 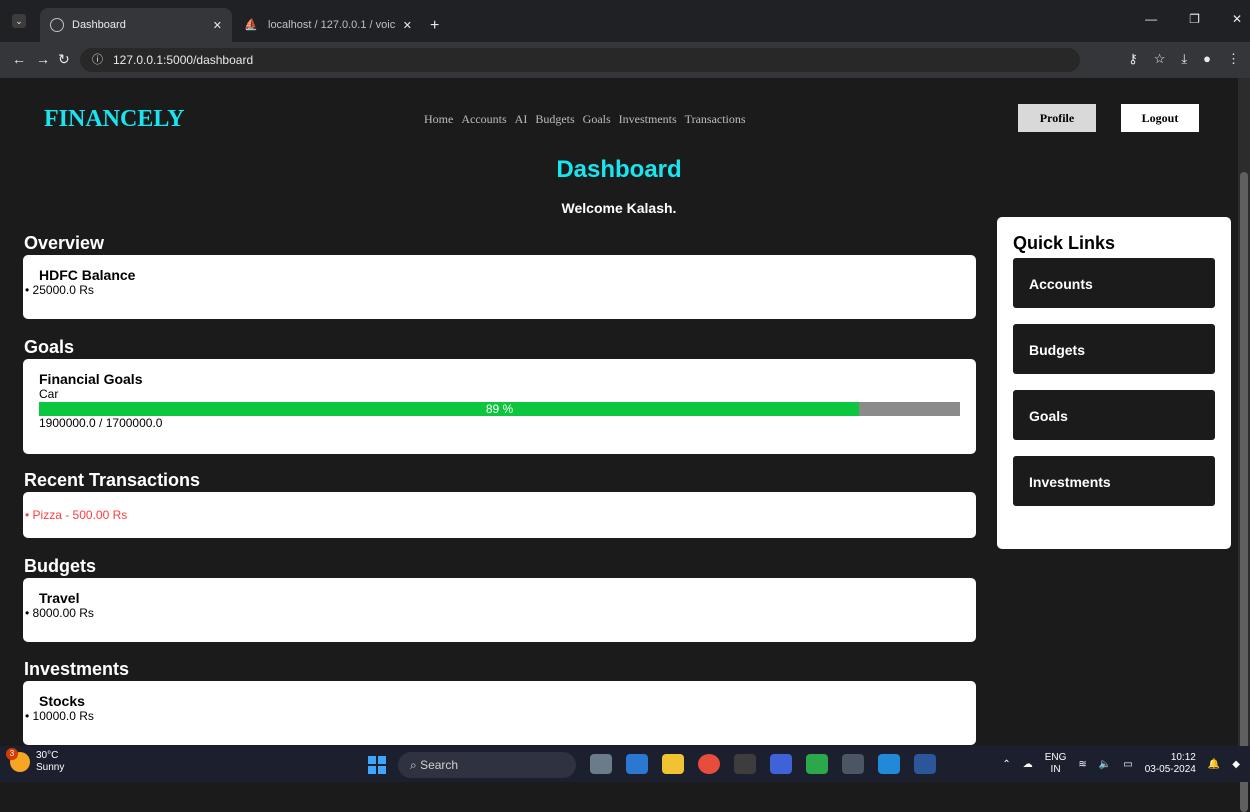 I want to click on investment-name: Stocks, so click(x=62, y=701).